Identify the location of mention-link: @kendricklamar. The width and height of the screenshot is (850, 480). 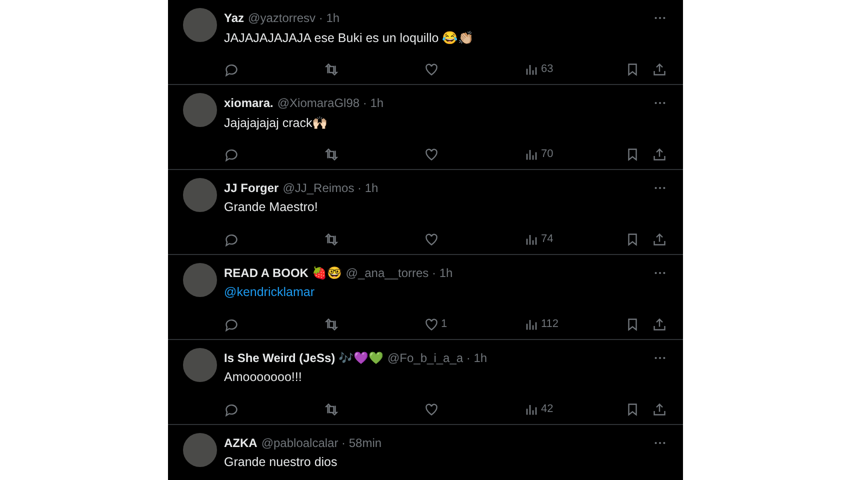
(269, 292).